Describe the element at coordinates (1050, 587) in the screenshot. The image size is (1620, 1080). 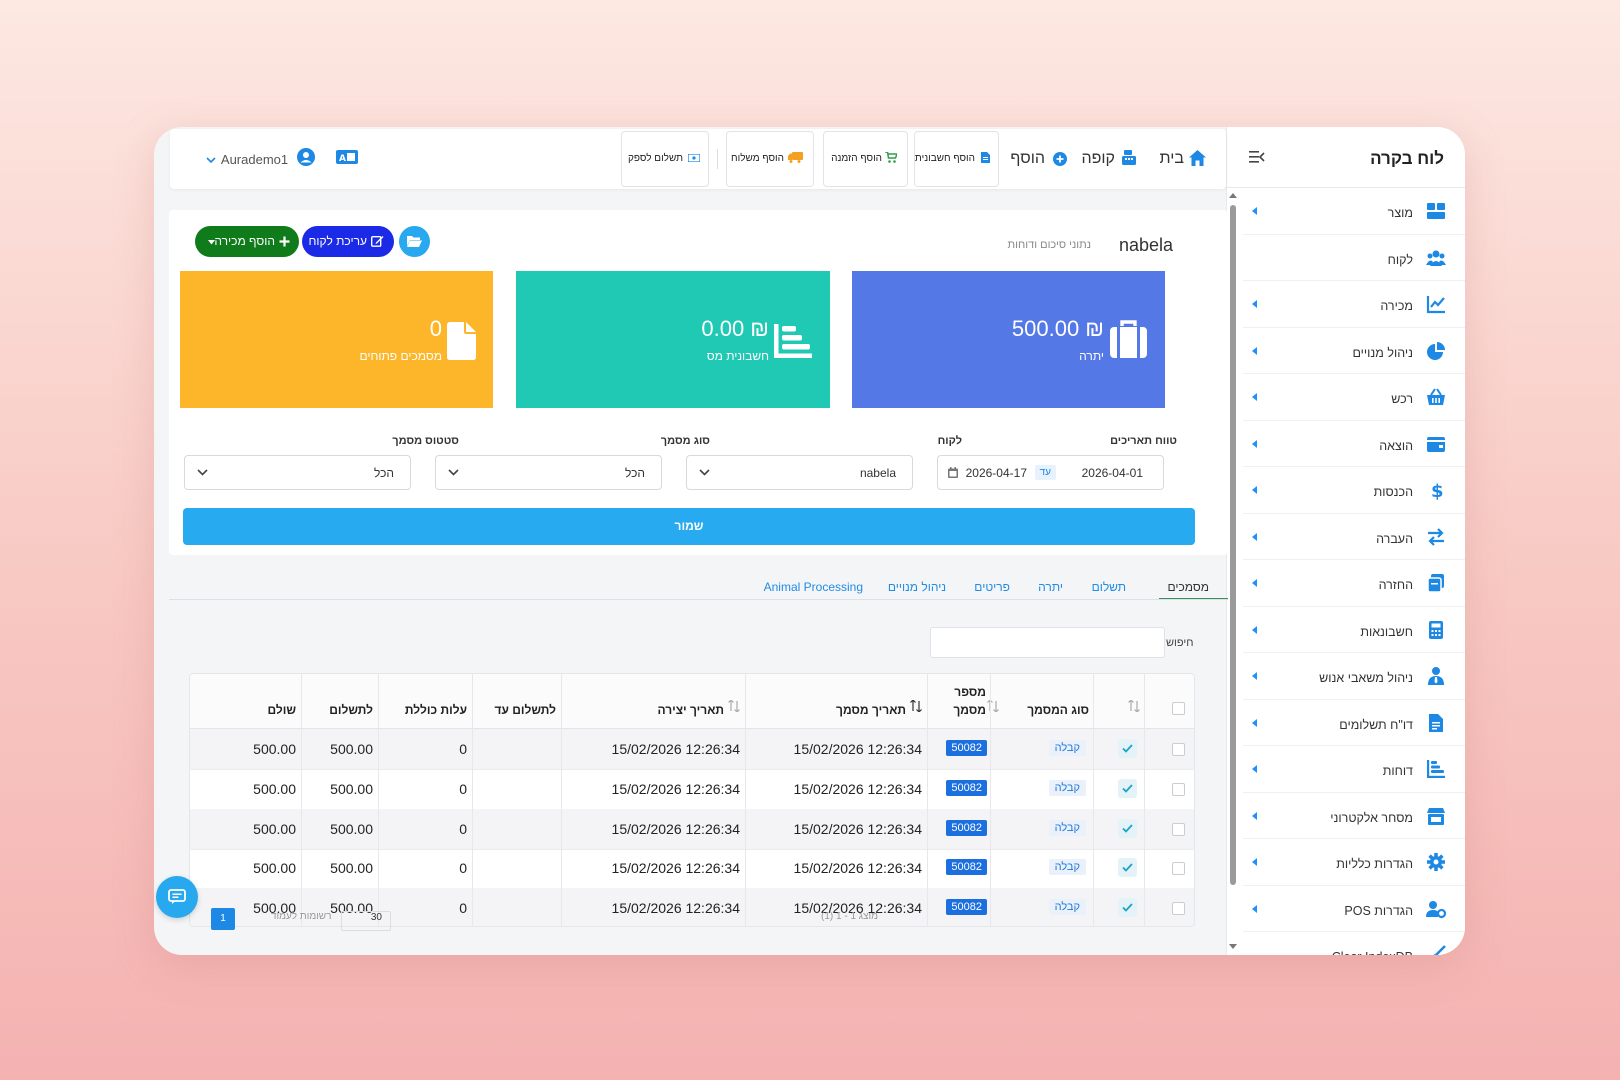
I see `tab-balance: יתרה` at that location.